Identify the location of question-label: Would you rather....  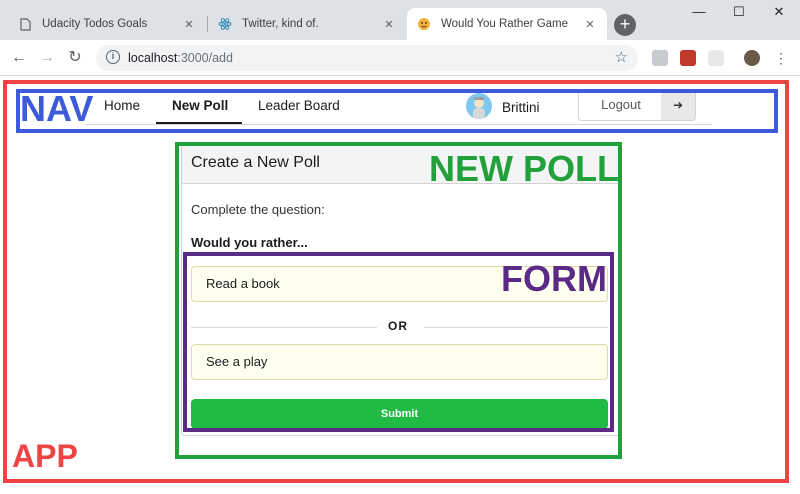
(249, 242).